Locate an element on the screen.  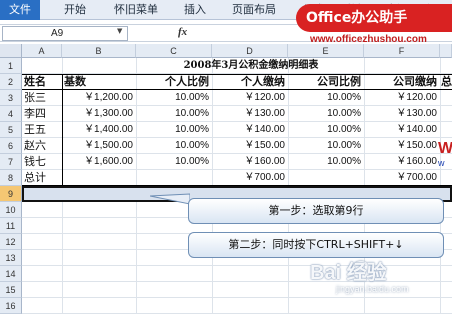
cell-personal-amount: ￥160.00 is located at coordinates (250, 162).